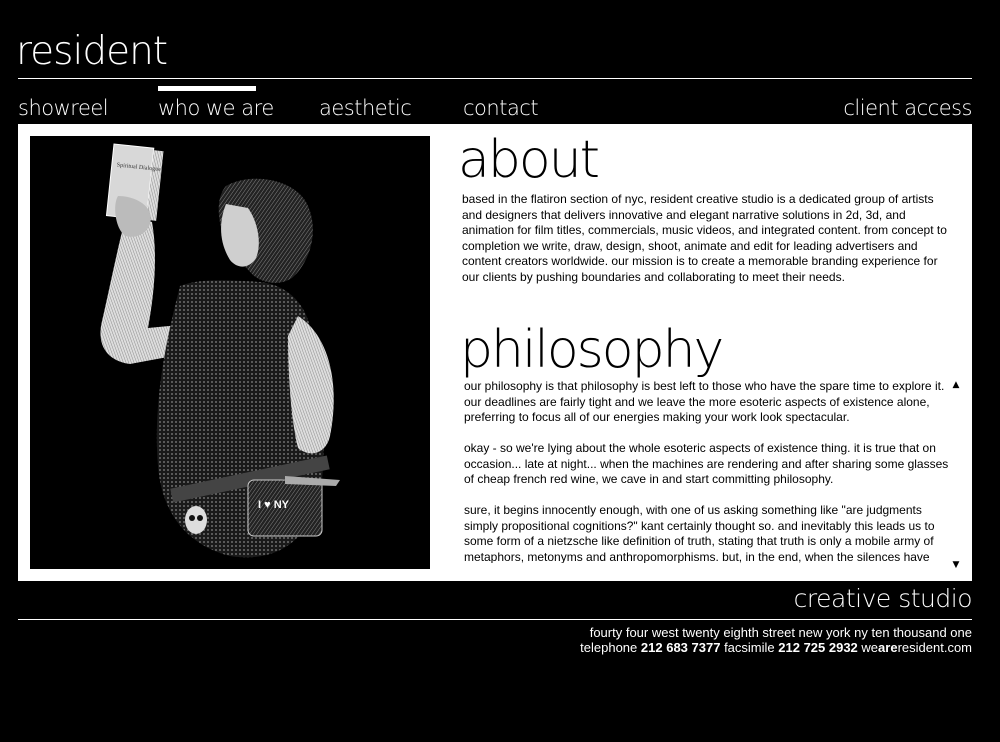 The width and height of the screenshot is (1000, 742). I want to click on header-divider, so click(495, 78).